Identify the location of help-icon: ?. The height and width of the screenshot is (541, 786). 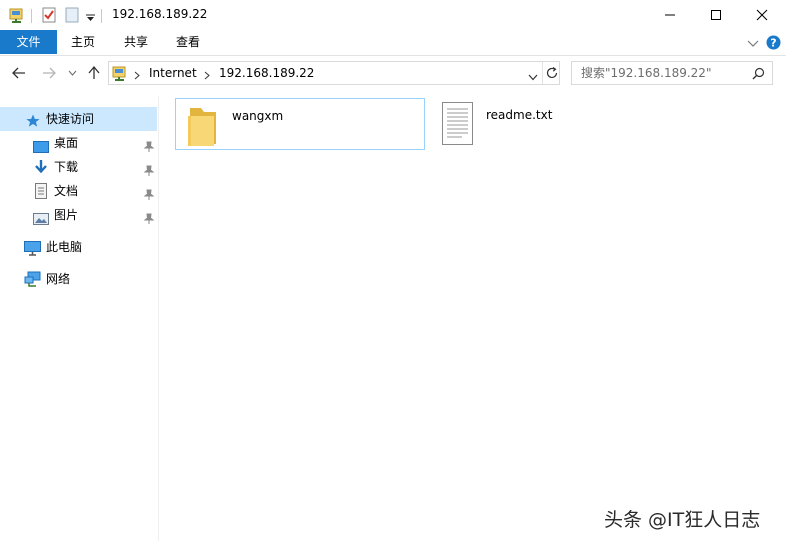
(773, 44).